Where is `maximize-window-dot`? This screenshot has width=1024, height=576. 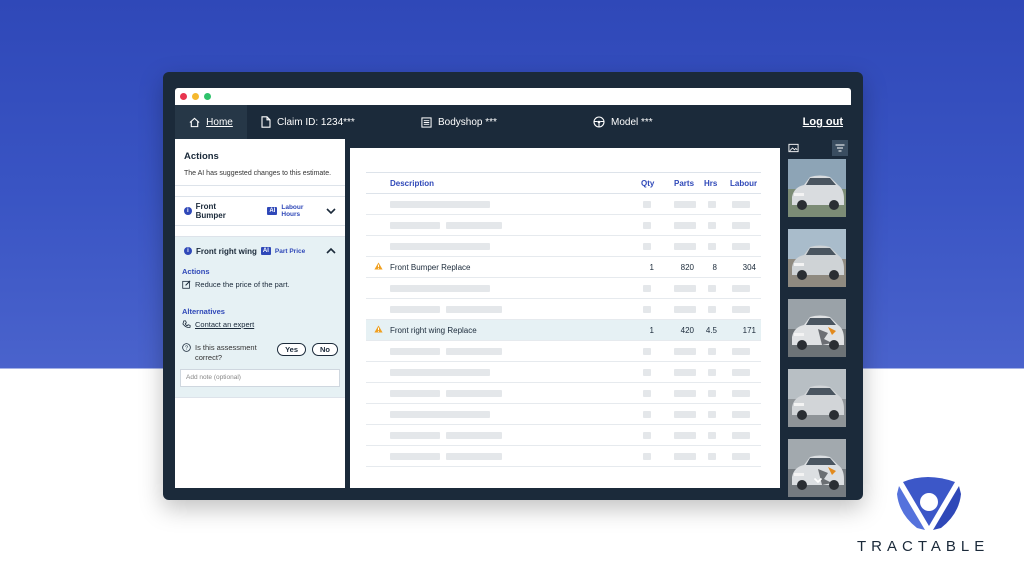 maximize-window-dot is located at coordinates (207, 96).